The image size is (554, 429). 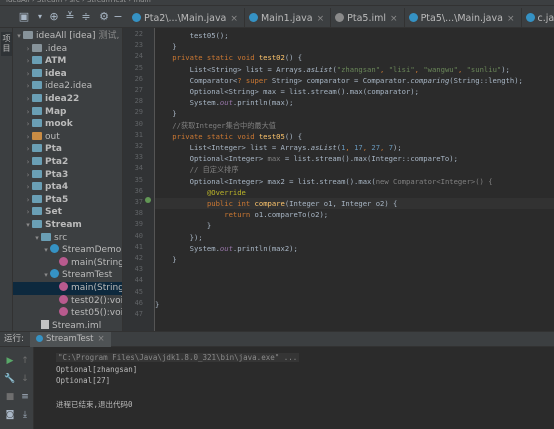 What do you see at coordinates (67, 301) in the screenshot?
I see `tree-item: test02():voi` at bounding box center [67, 301].